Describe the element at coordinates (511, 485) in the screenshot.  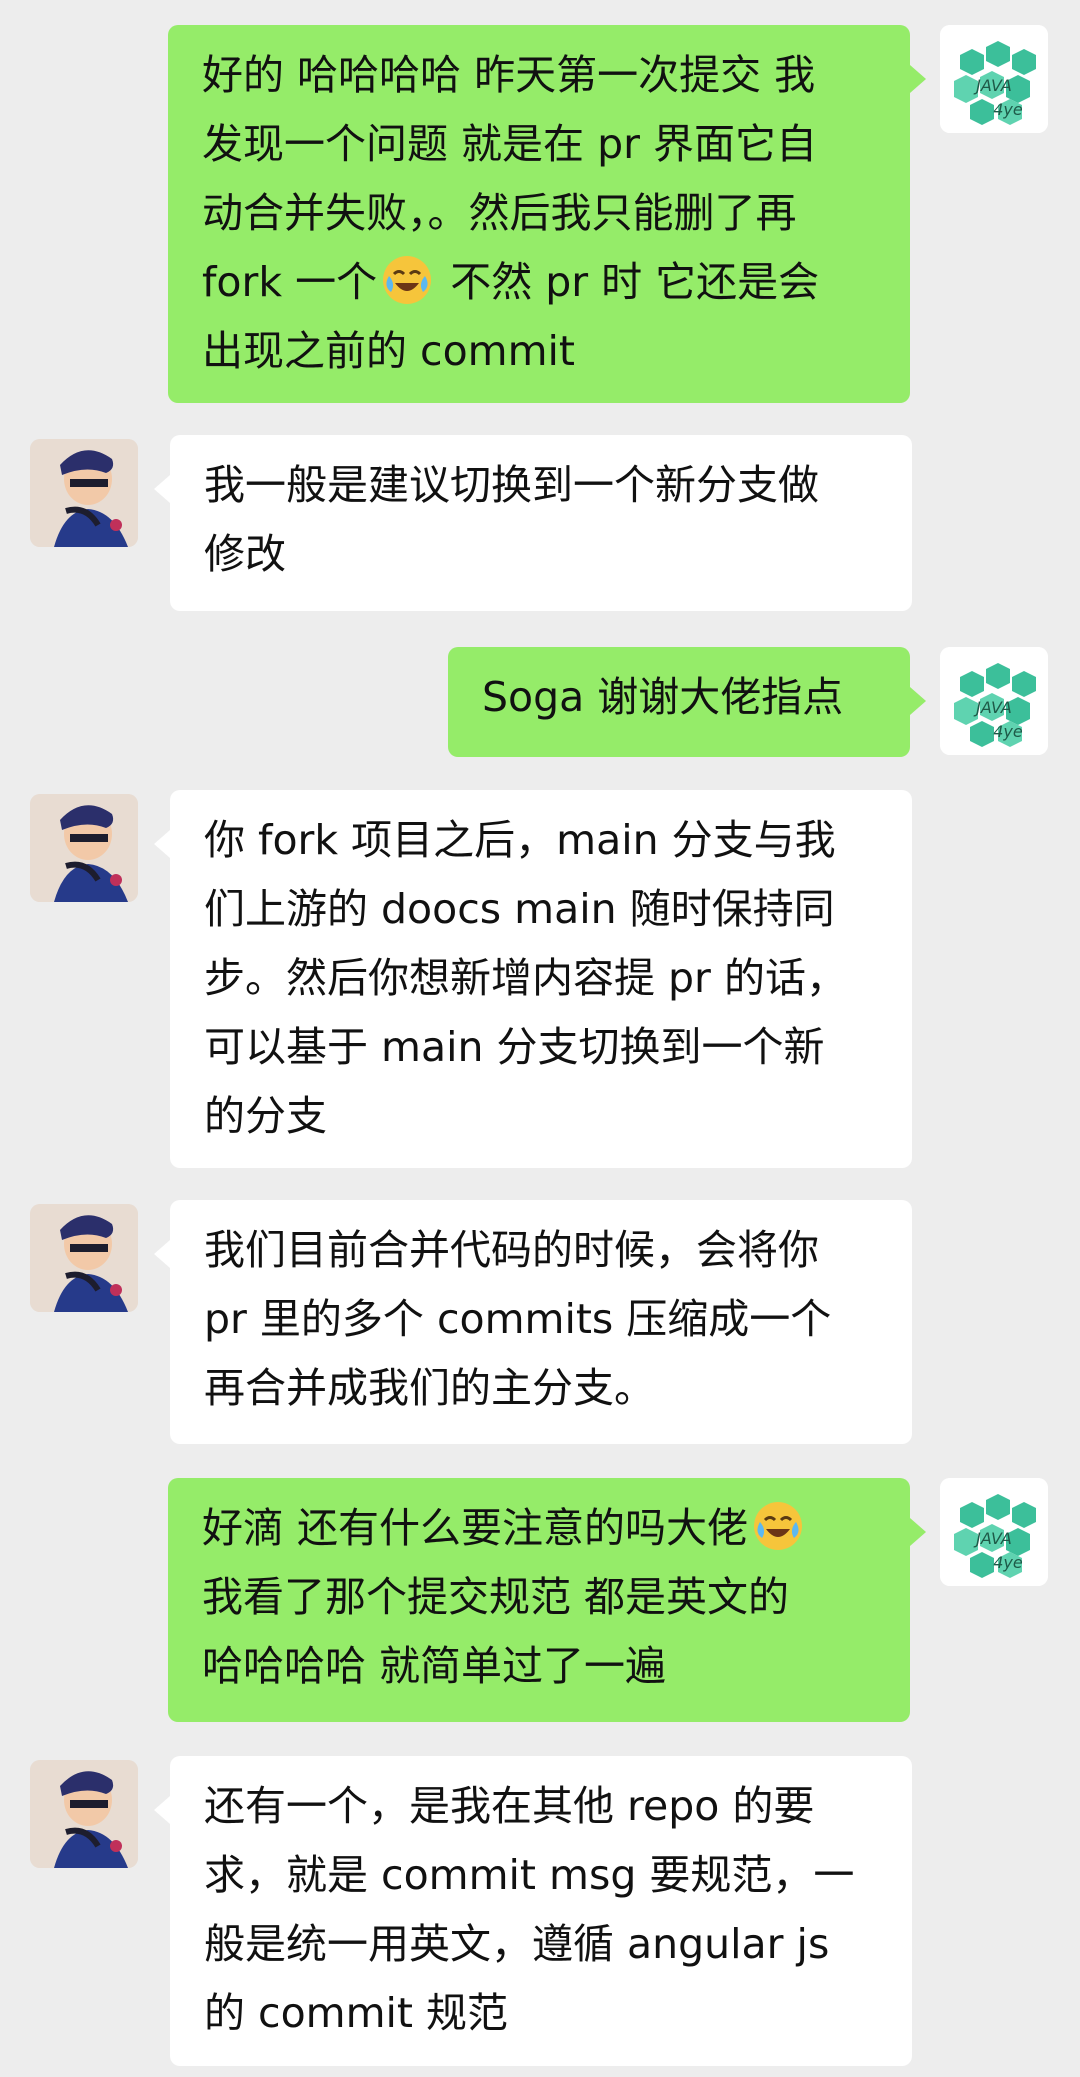
I see `message-line: 我一般是建议切换到一个新分支做` at that location.